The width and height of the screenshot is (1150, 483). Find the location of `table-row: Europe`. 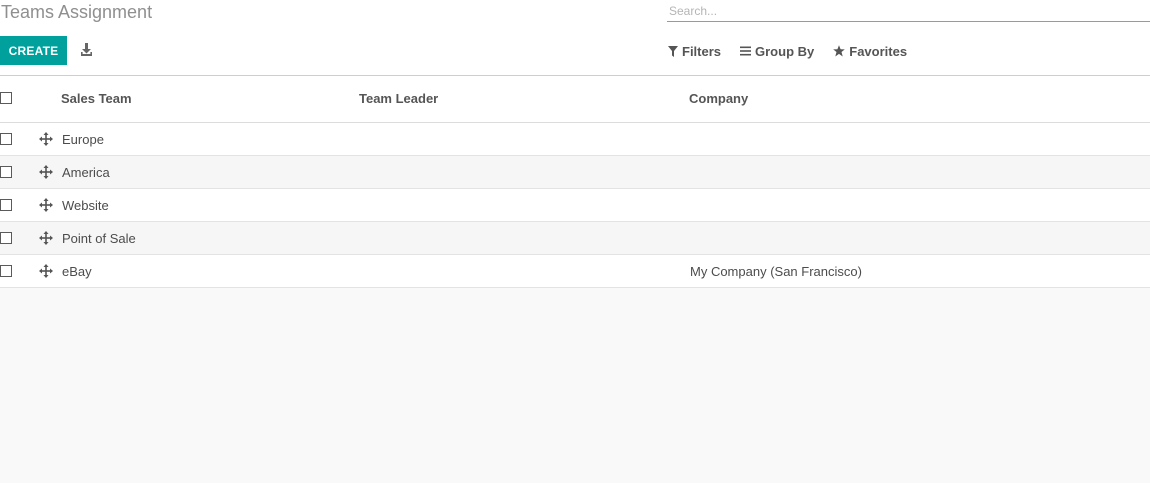

table-row: Europe is located at coordinates (575, 139).